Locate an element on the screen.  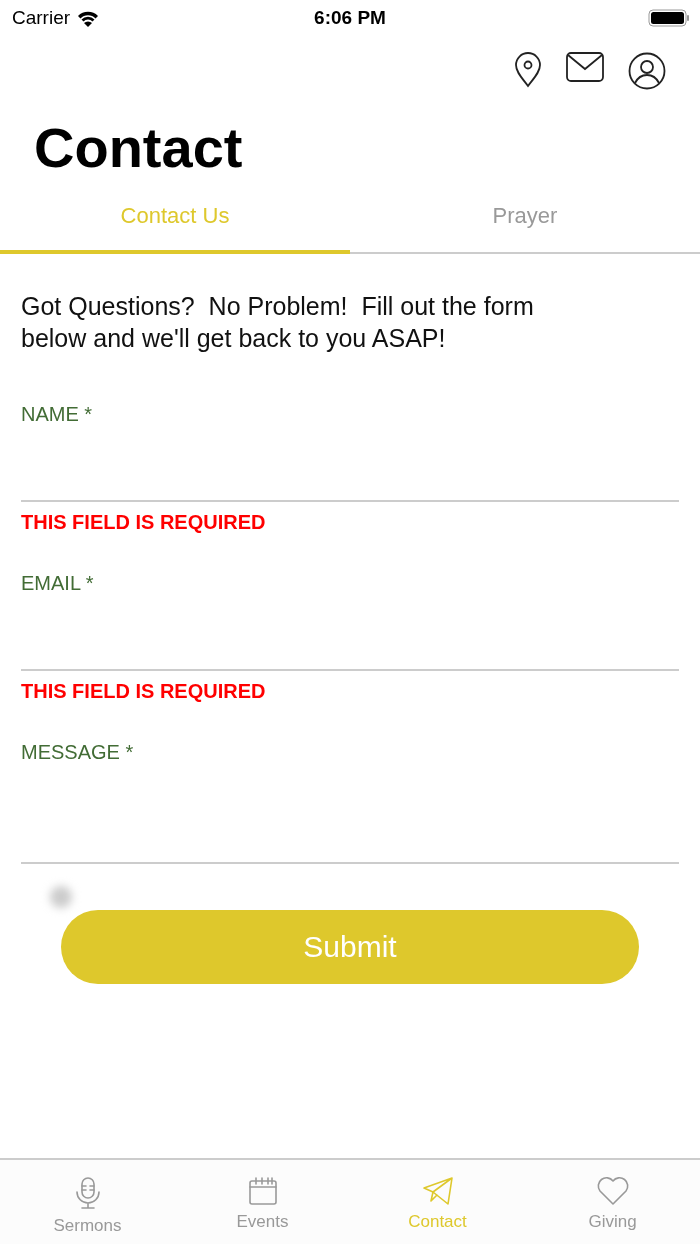
tab: Prayer is located at coordinates (525, 223).